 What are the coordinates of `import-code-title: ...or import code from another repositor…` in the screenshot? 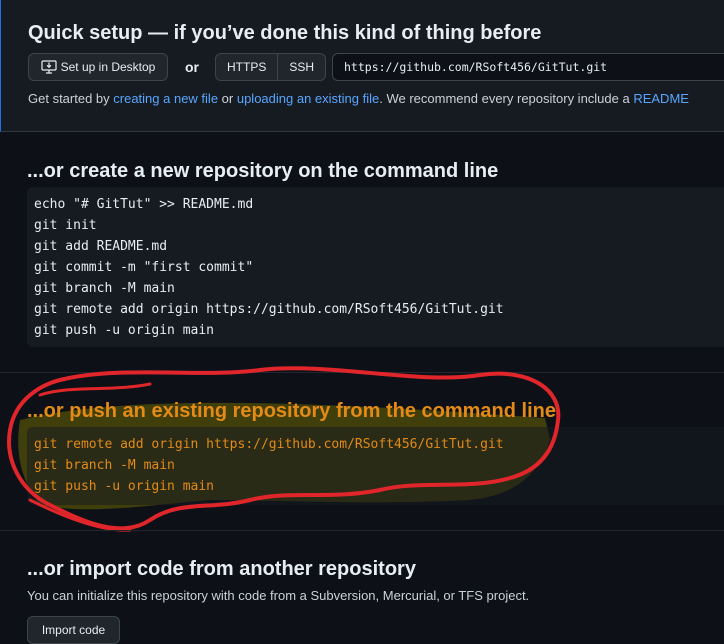 It's located at (221, 569).